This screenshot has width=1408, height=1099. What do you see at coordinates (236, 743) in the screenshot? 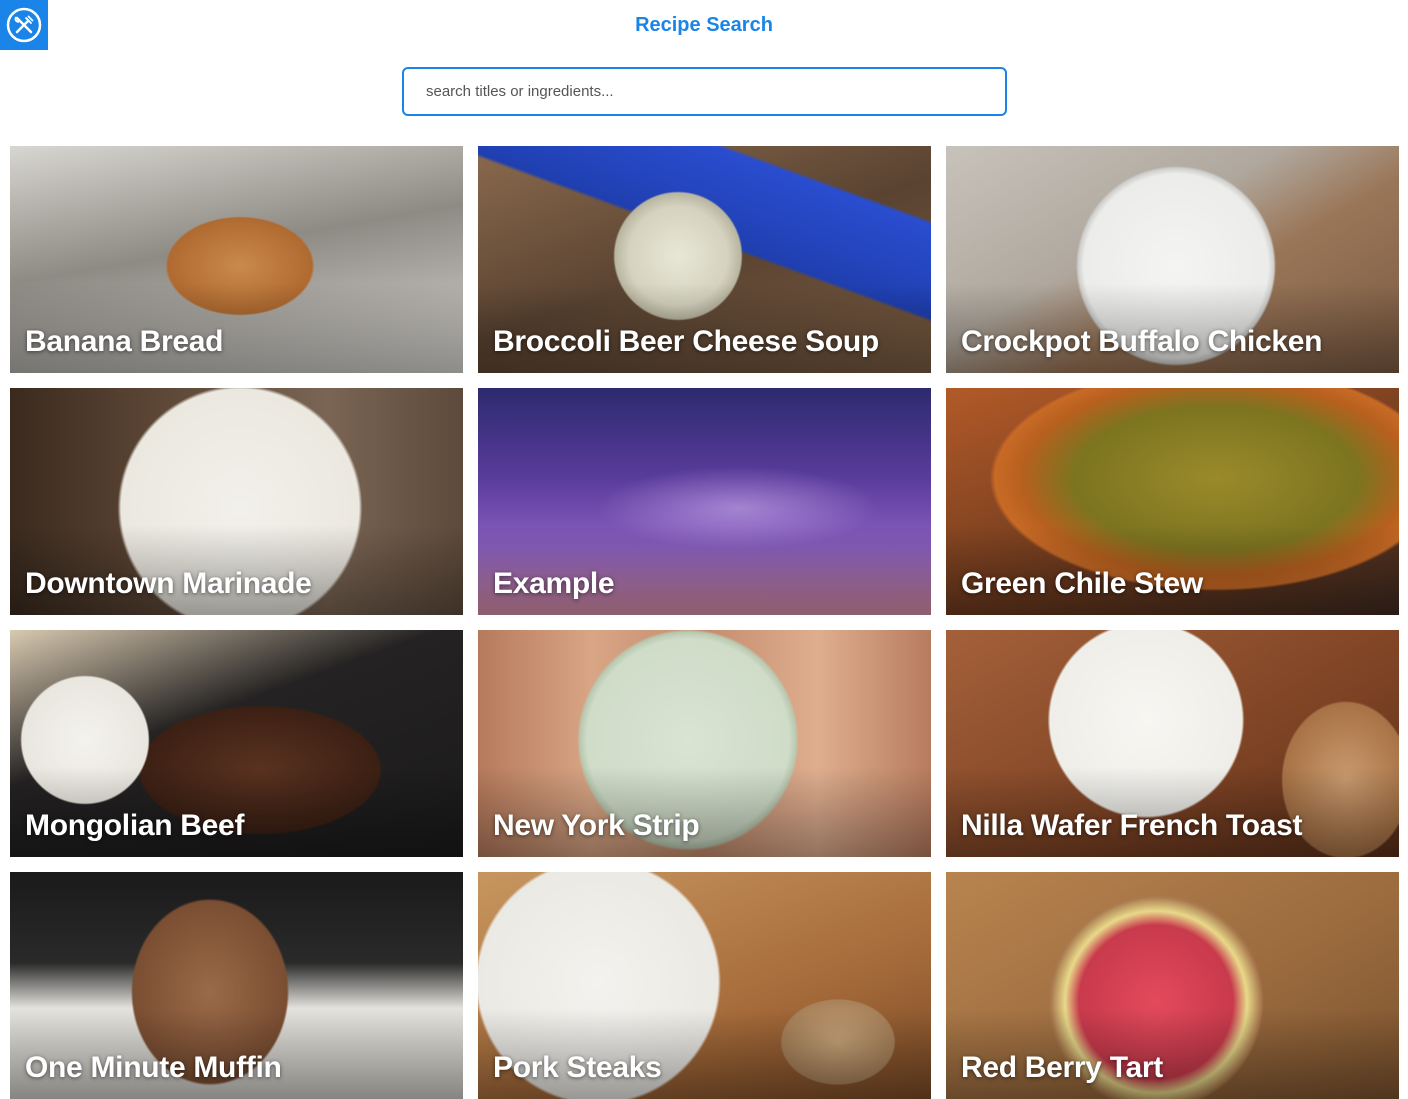
I see `recipe-card: Mongolian Beef` at bounding box center [236, 743].